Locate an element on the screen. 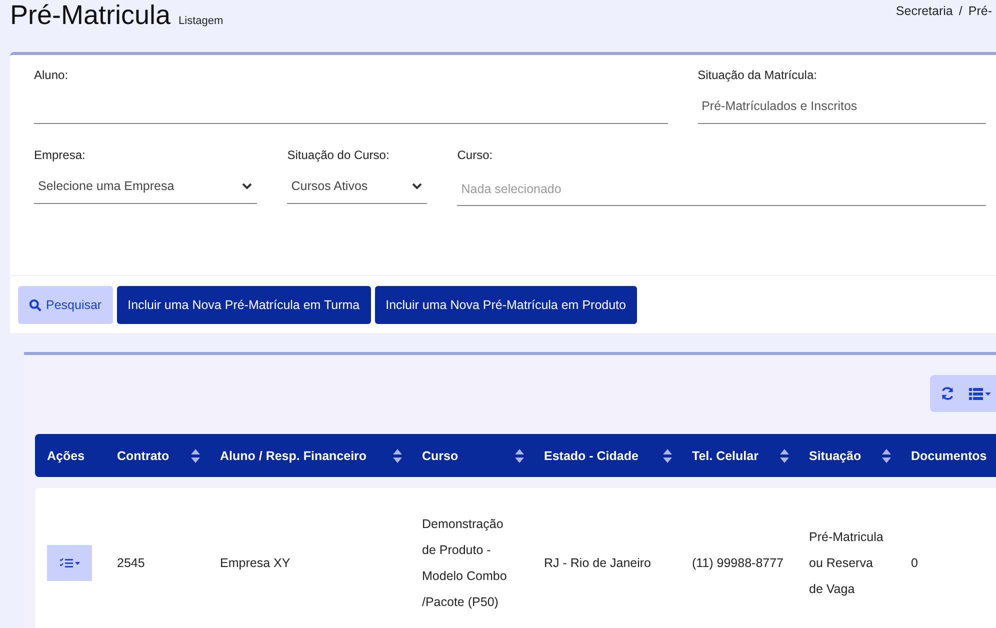 The image size is (996, 628). add-button: Incluir uma Nova Pré-Matrícula em Produto is located at coordinates (505, 305).